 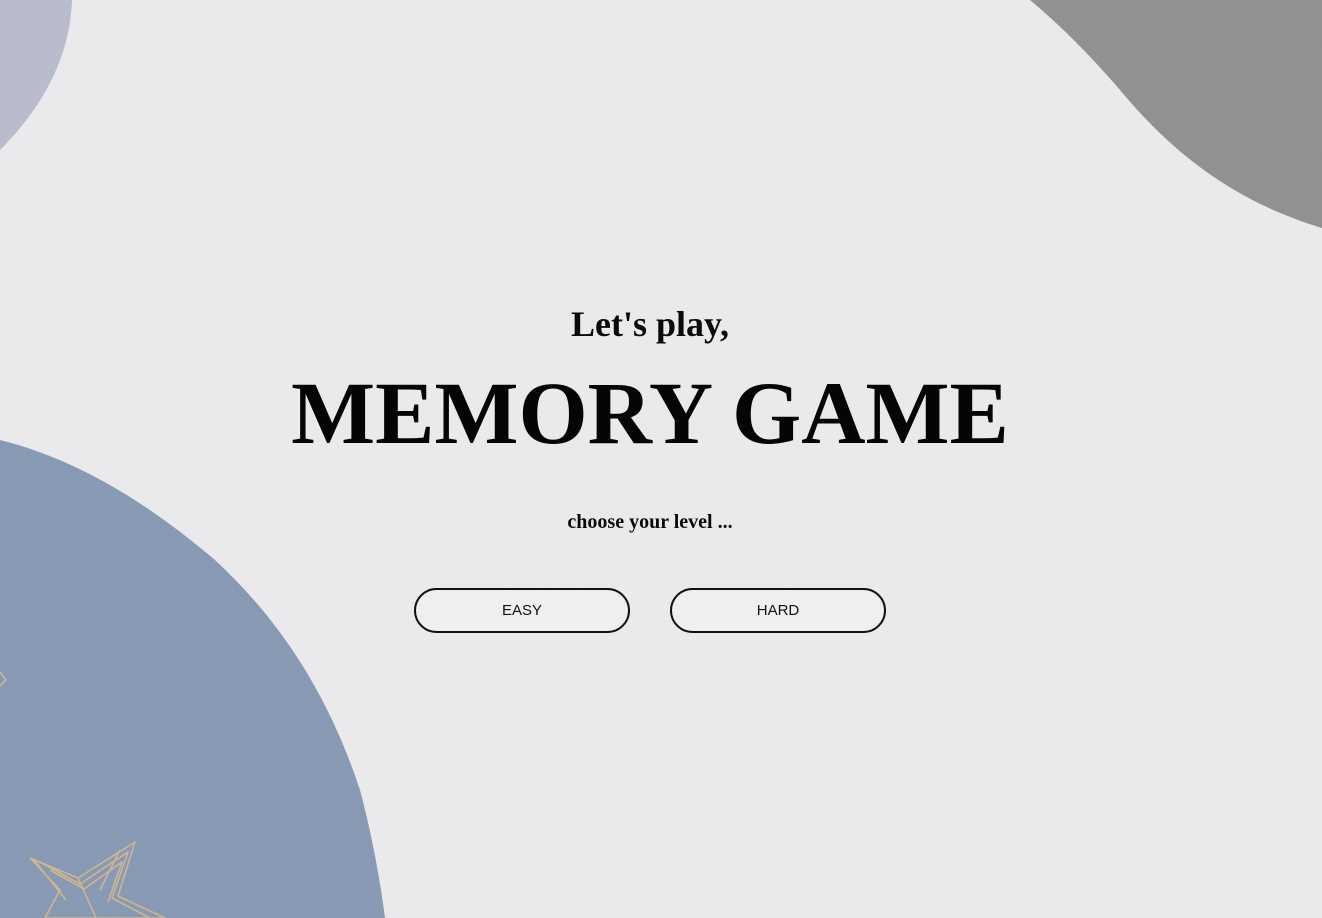 I want to click on hard-level-button: HARD, so click(x=778, y=610).